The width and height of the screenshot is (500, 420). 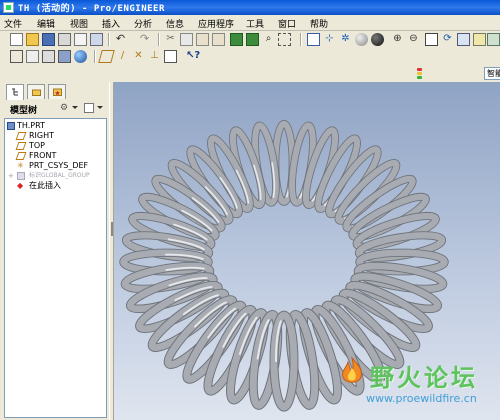 I want to click on window-title: TH (活动的) - Pro/ENGINEER, so click(x=91, y=9).